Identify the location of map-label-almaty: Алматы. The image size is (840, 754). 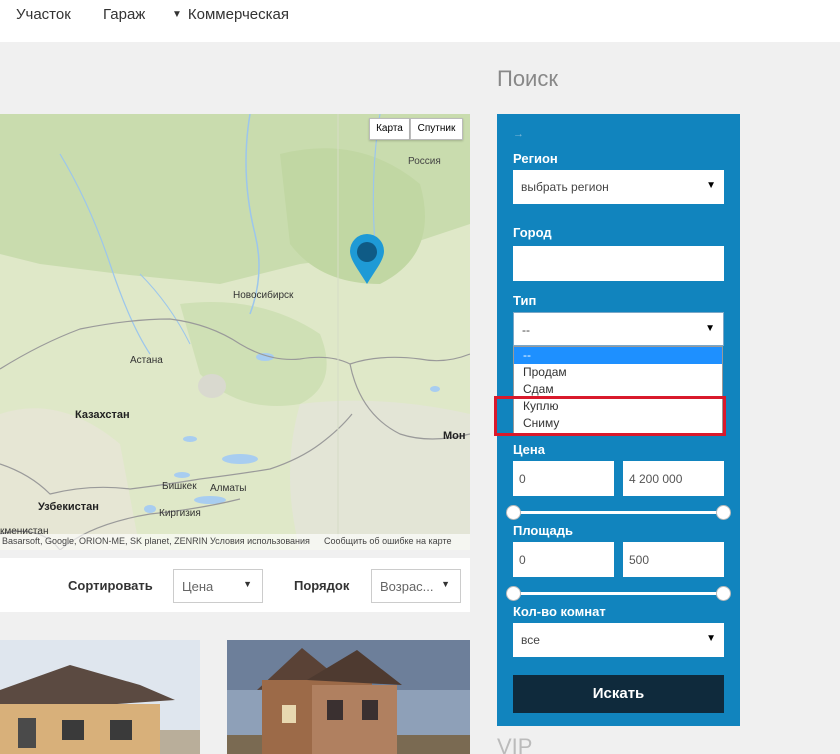
(228, 488).